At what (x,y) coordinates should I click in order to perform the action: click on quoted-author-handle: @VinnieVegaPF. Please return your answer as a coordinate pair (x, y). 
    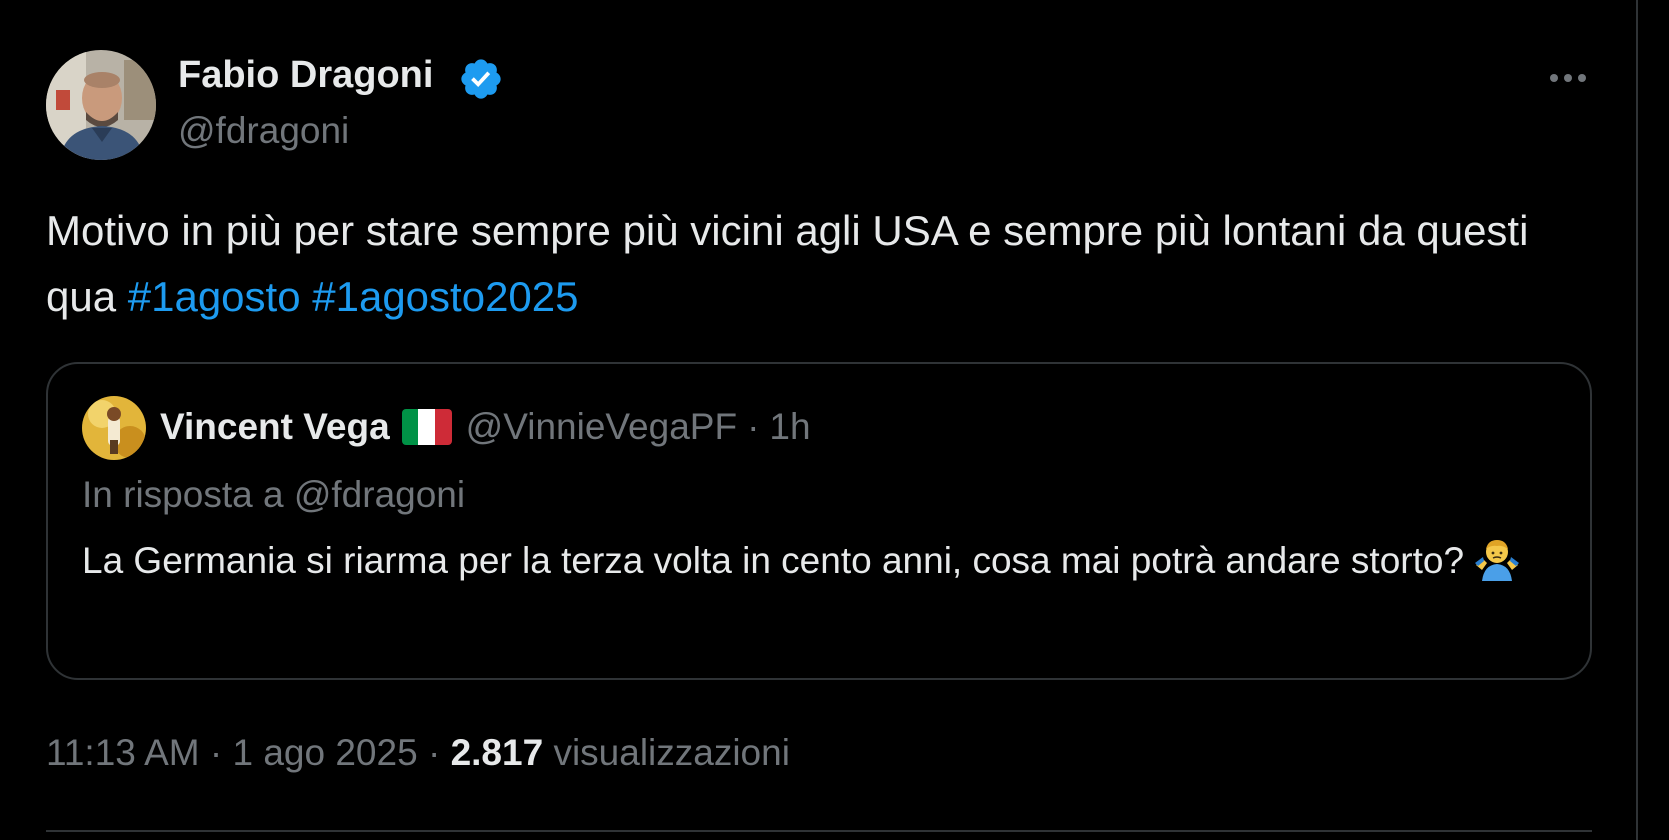
    Looking at the image, I should click on (601, 427).